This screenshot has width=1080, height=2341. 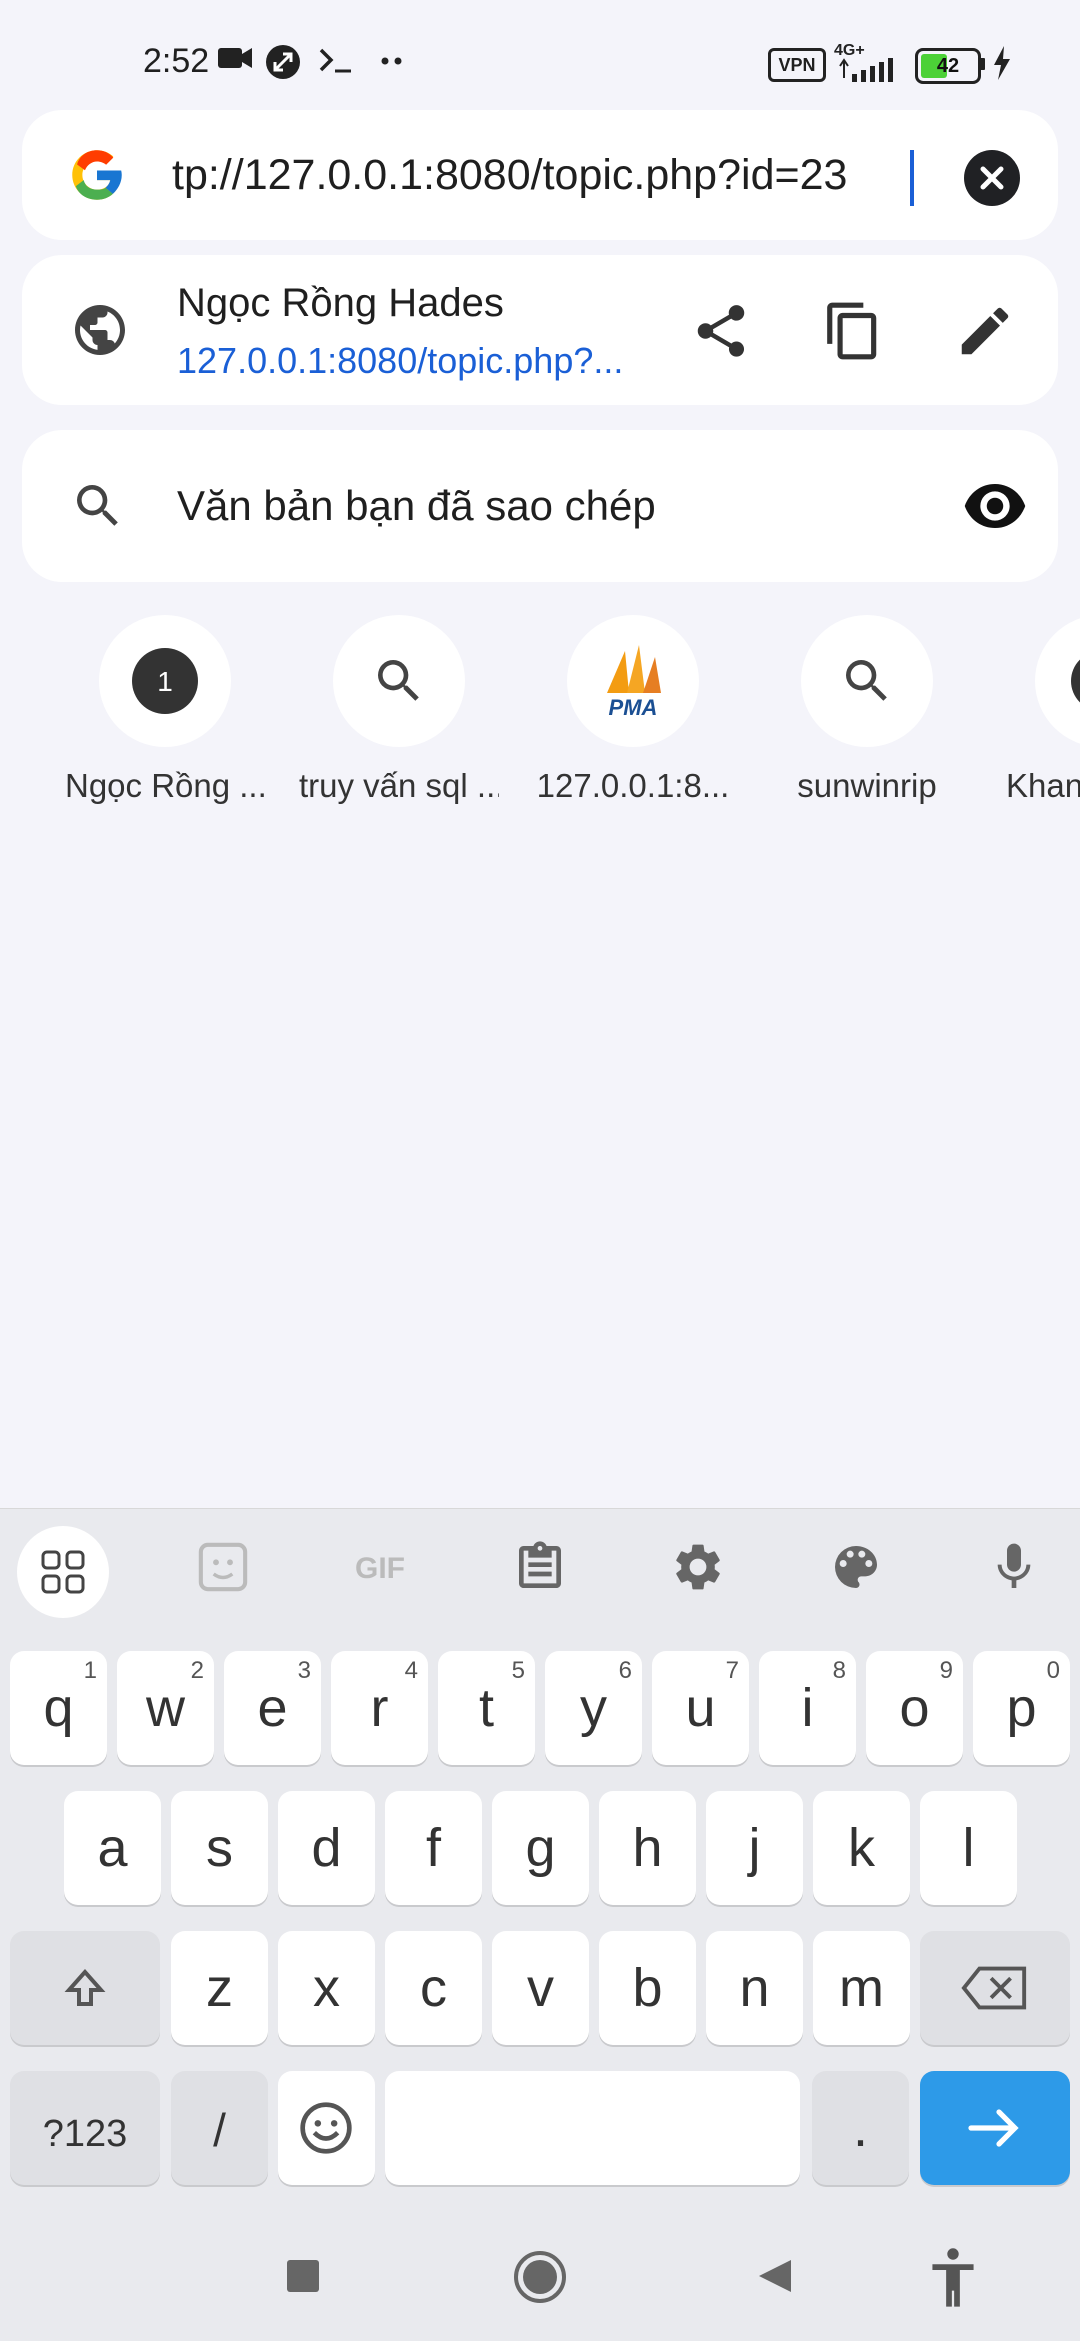 I want to click on key-m: m, so click(x=861, y=1988).